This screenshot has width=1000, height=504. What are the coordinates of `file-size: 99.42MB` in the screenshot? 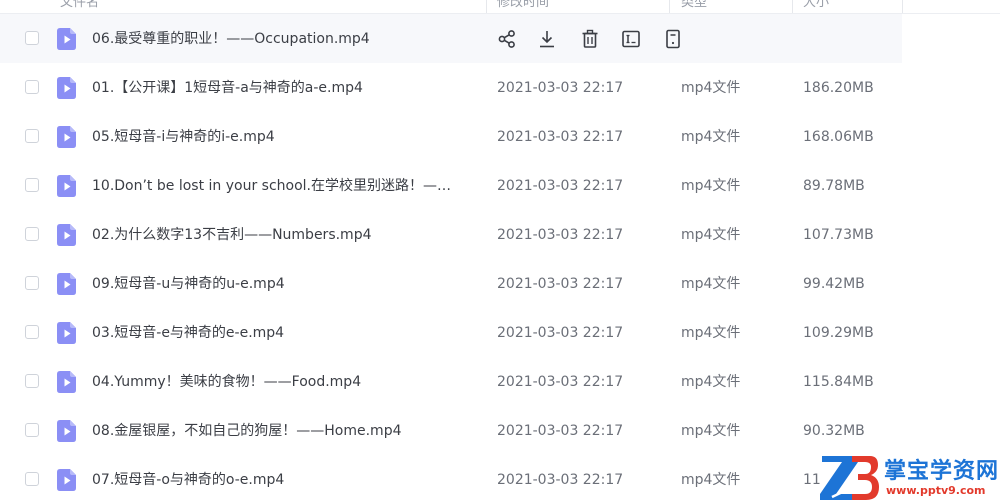 It's located at (834, 284).